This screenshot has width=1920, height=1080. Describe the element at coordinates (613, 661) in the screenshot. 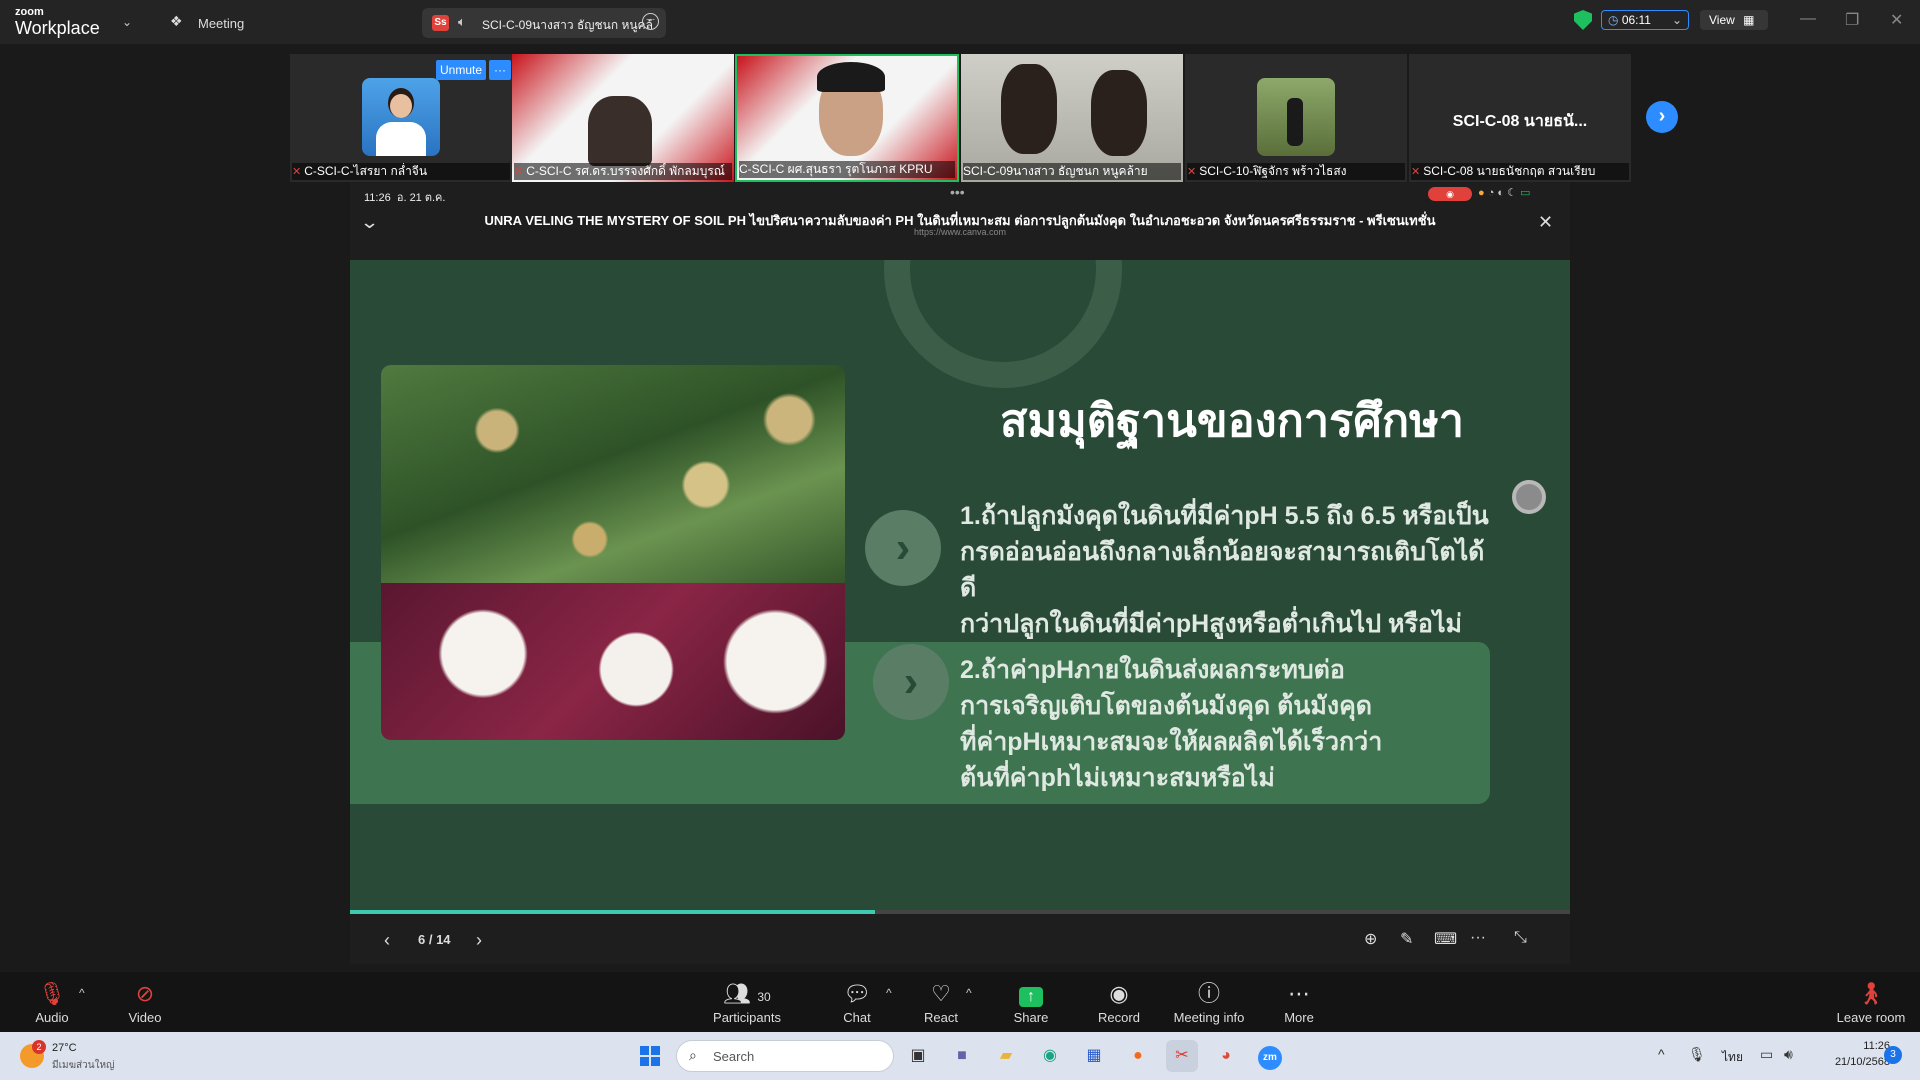

I see `mangosteen-fruit-photo` at that location.